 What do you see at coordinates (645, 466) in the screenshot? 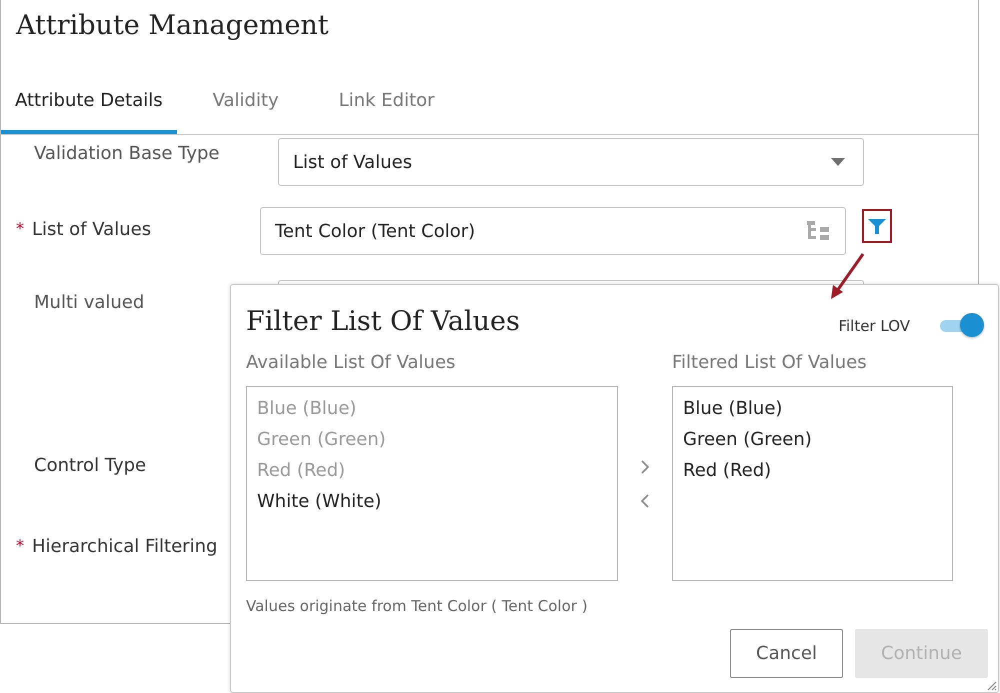
I see `chevron-right-icon` at bounding box center [645, 466].